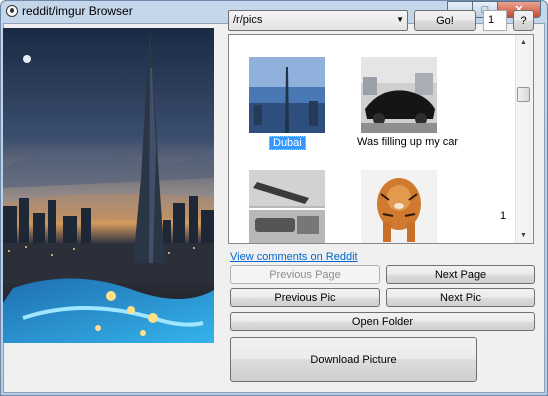  What do you see at coordinates (400, 19) in the screenshot?
I see `chevron-down-icon: ▼` at bounding box center [400, 19].